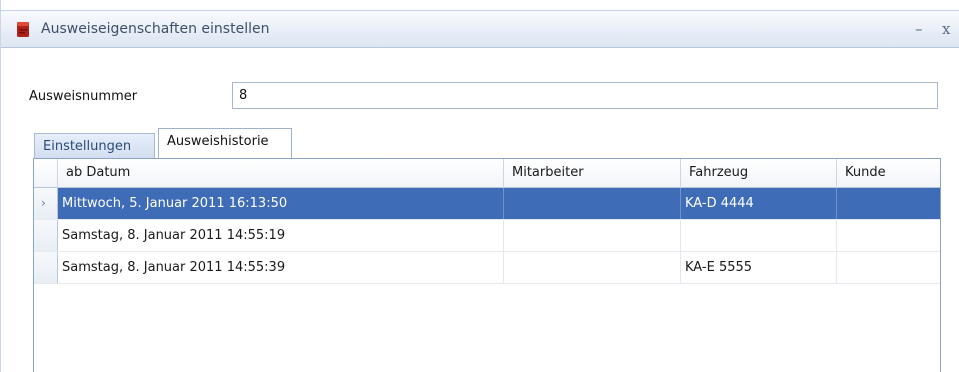 The height and width of the screenshot is (372, 959). I want to click on minimize-button: –, so click(919, 29).